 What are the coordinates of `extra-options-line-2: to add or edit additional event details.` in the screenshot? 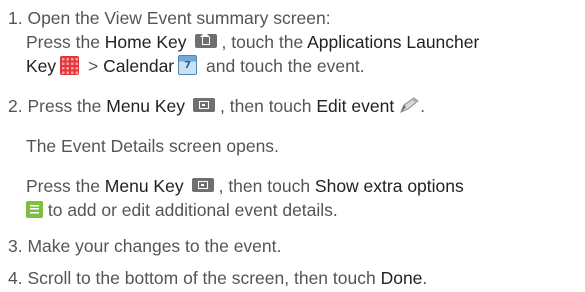 It's located at (182, 210).